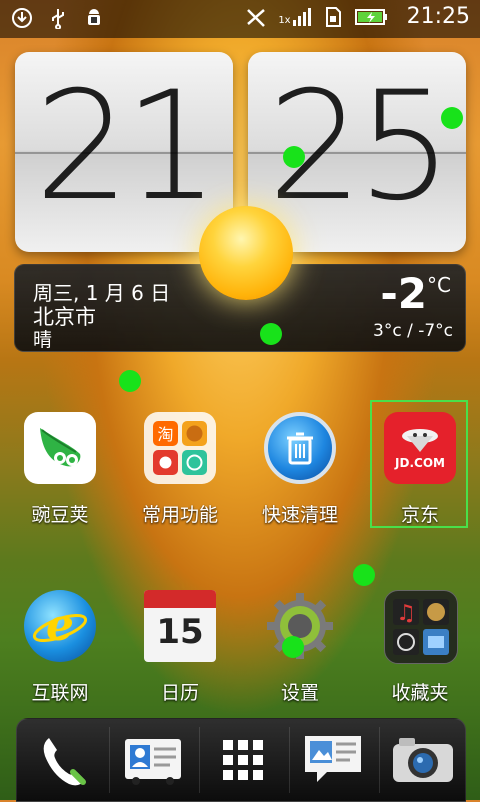  Describe the element at coordinates (299, 515) in the screenshot. I see `app-label: 快速清理` at that location.